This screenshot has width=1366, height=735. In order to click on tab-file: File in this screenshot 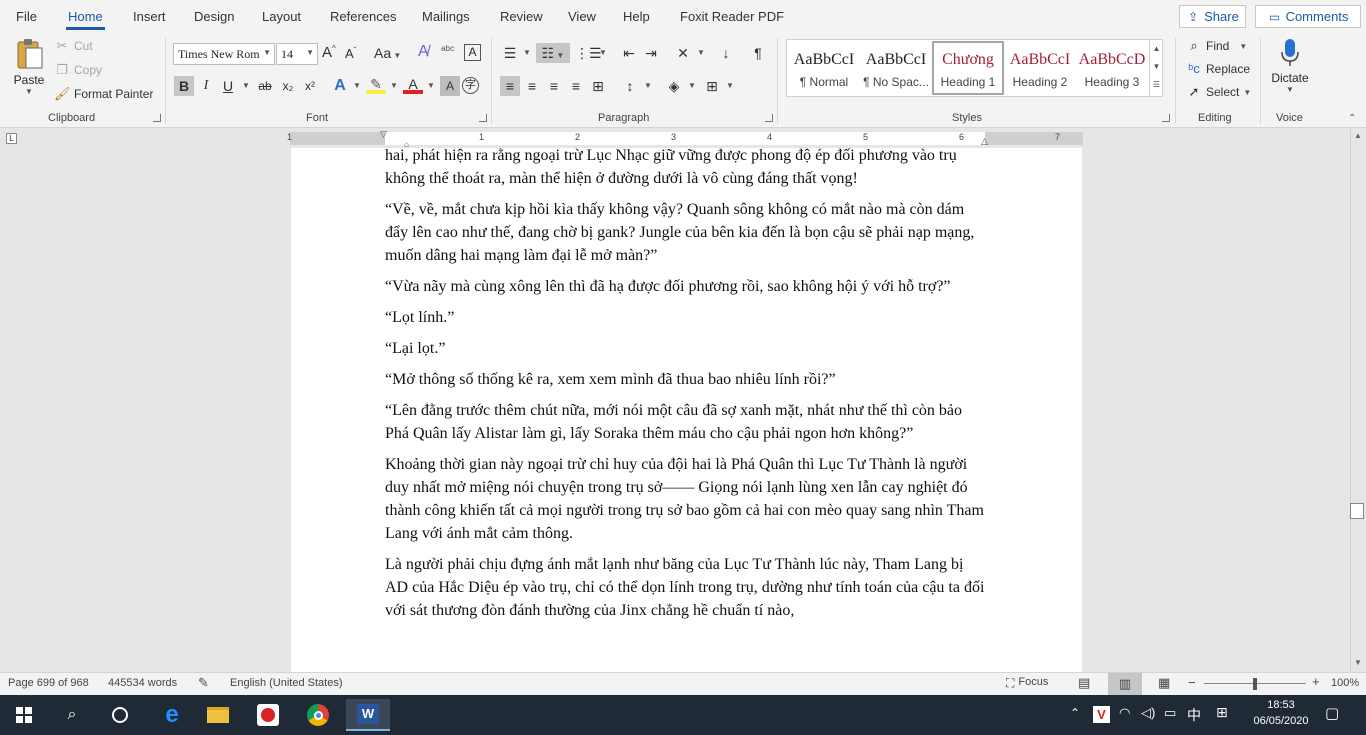, I will do `click(26, 16)`.